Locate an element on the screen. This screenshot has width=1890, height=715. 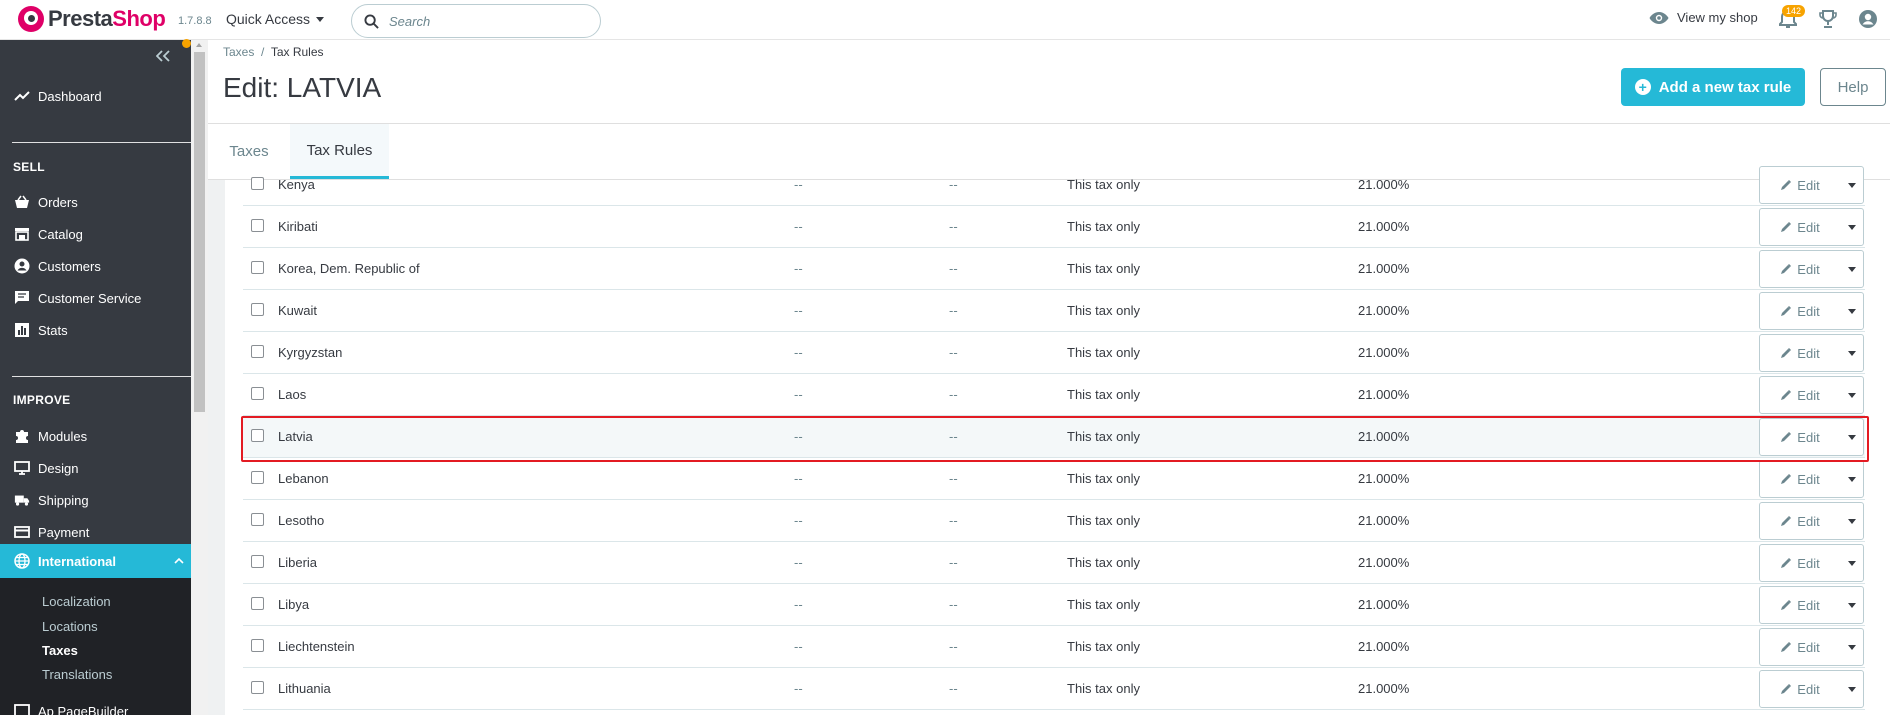
trophy-button is located at coordinates (1828, 19).